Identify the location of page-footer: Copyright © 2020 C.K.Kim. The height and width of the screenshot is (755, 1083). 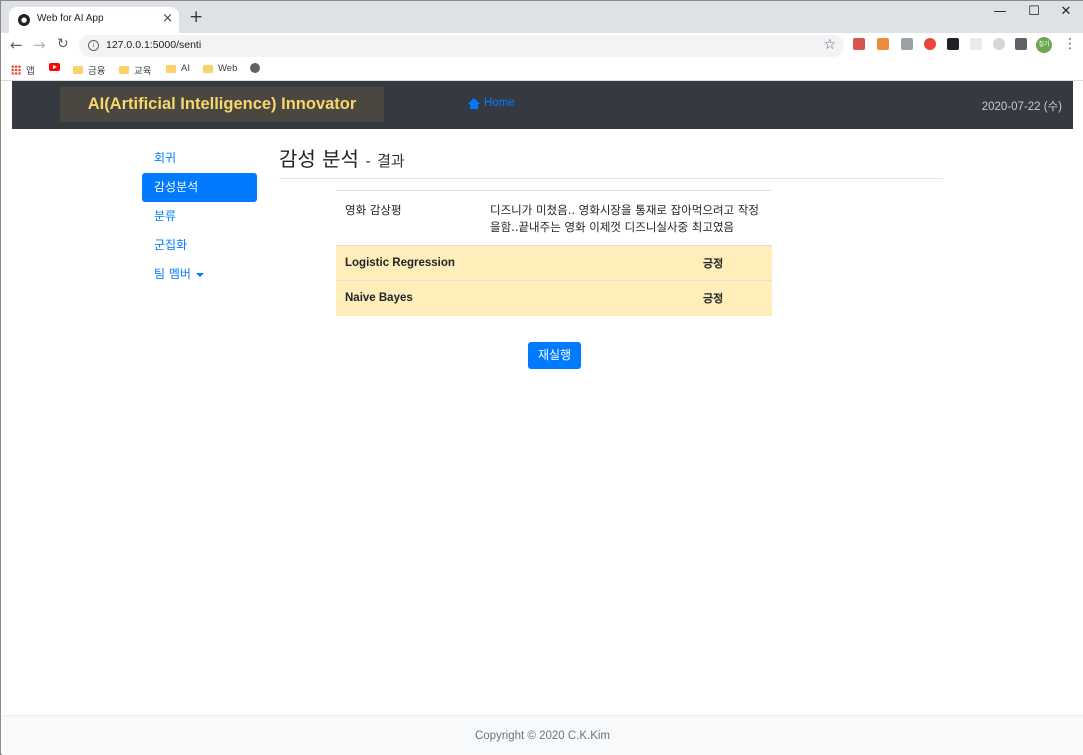
(542, 735).